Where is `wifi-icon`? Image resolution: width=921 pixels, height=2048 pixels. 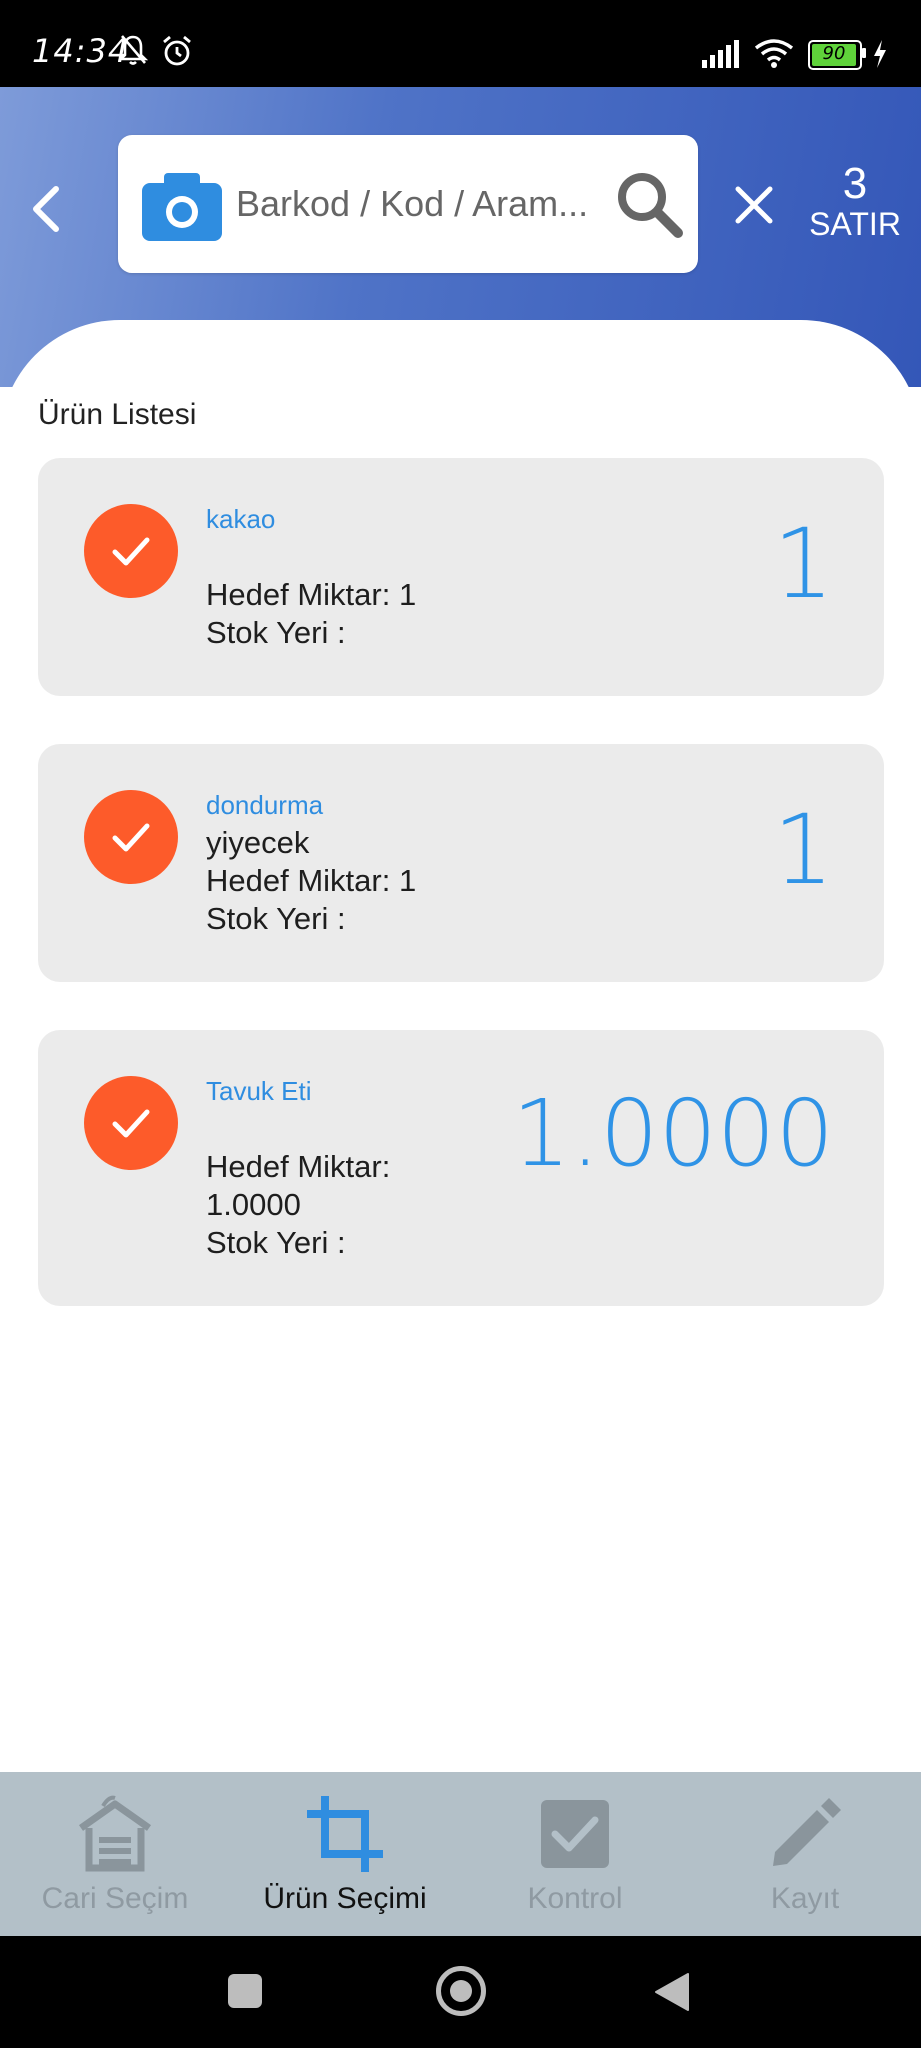
wifi-icon is located at coordinates (774, 53).